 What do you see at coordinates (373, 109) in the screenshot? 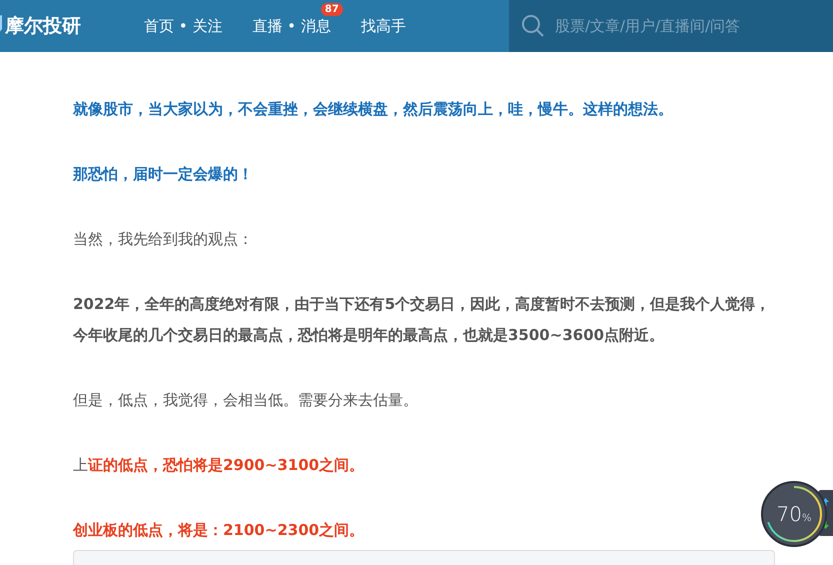
I see `paragraph: 就像股市，当大家以为，不会重挫，会继续横盘，然后震荡向上，哇，慢牛。这样的想法。` at bounding box center [373, 109].